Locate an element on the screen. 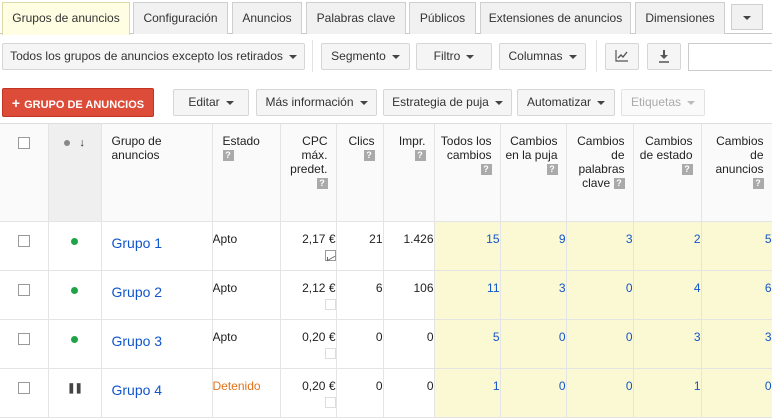 The height and width of the screenshot is (418, 772). cpc-value: 2,12 € is located at coordinates (319, 288).